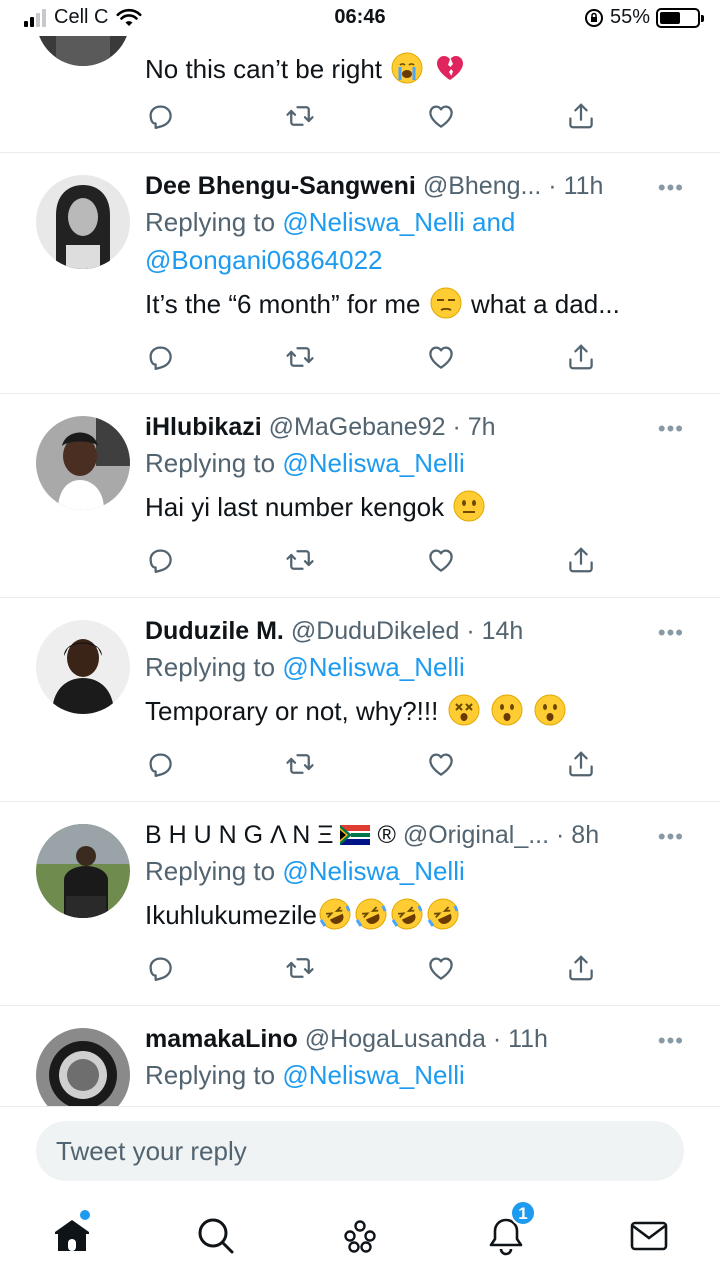  I want to click on notification-badge: 1, so click(523, 1213).